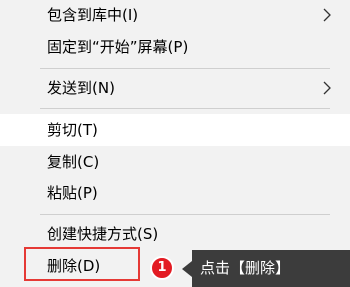 Image resolution: width=350 pixels, height=287 pixels. Describe the element at coordinates (103, 234) in the screenshot. I see `menu-item-label: 创建快捷方式(S)` at that location.